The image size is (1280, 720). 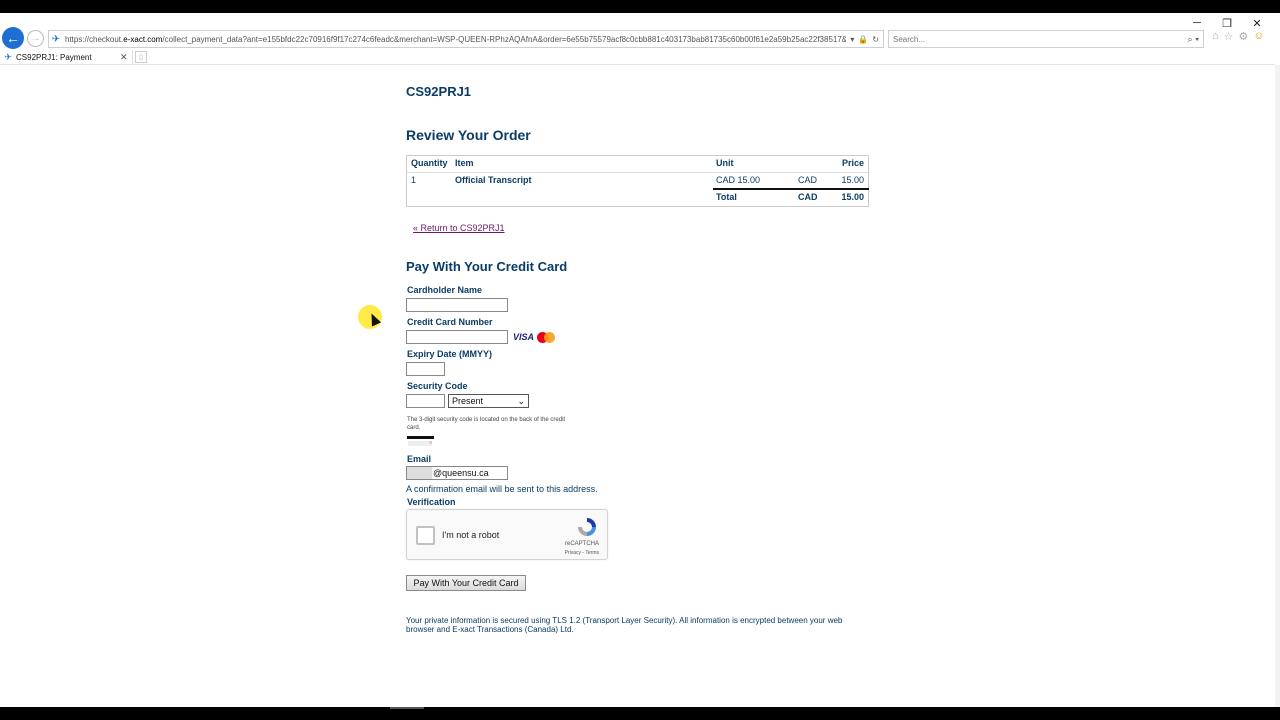 What do you see at coordinates (1023, 39) in the screenshot?
I see `search-input` at bounding box center [1023, 39].